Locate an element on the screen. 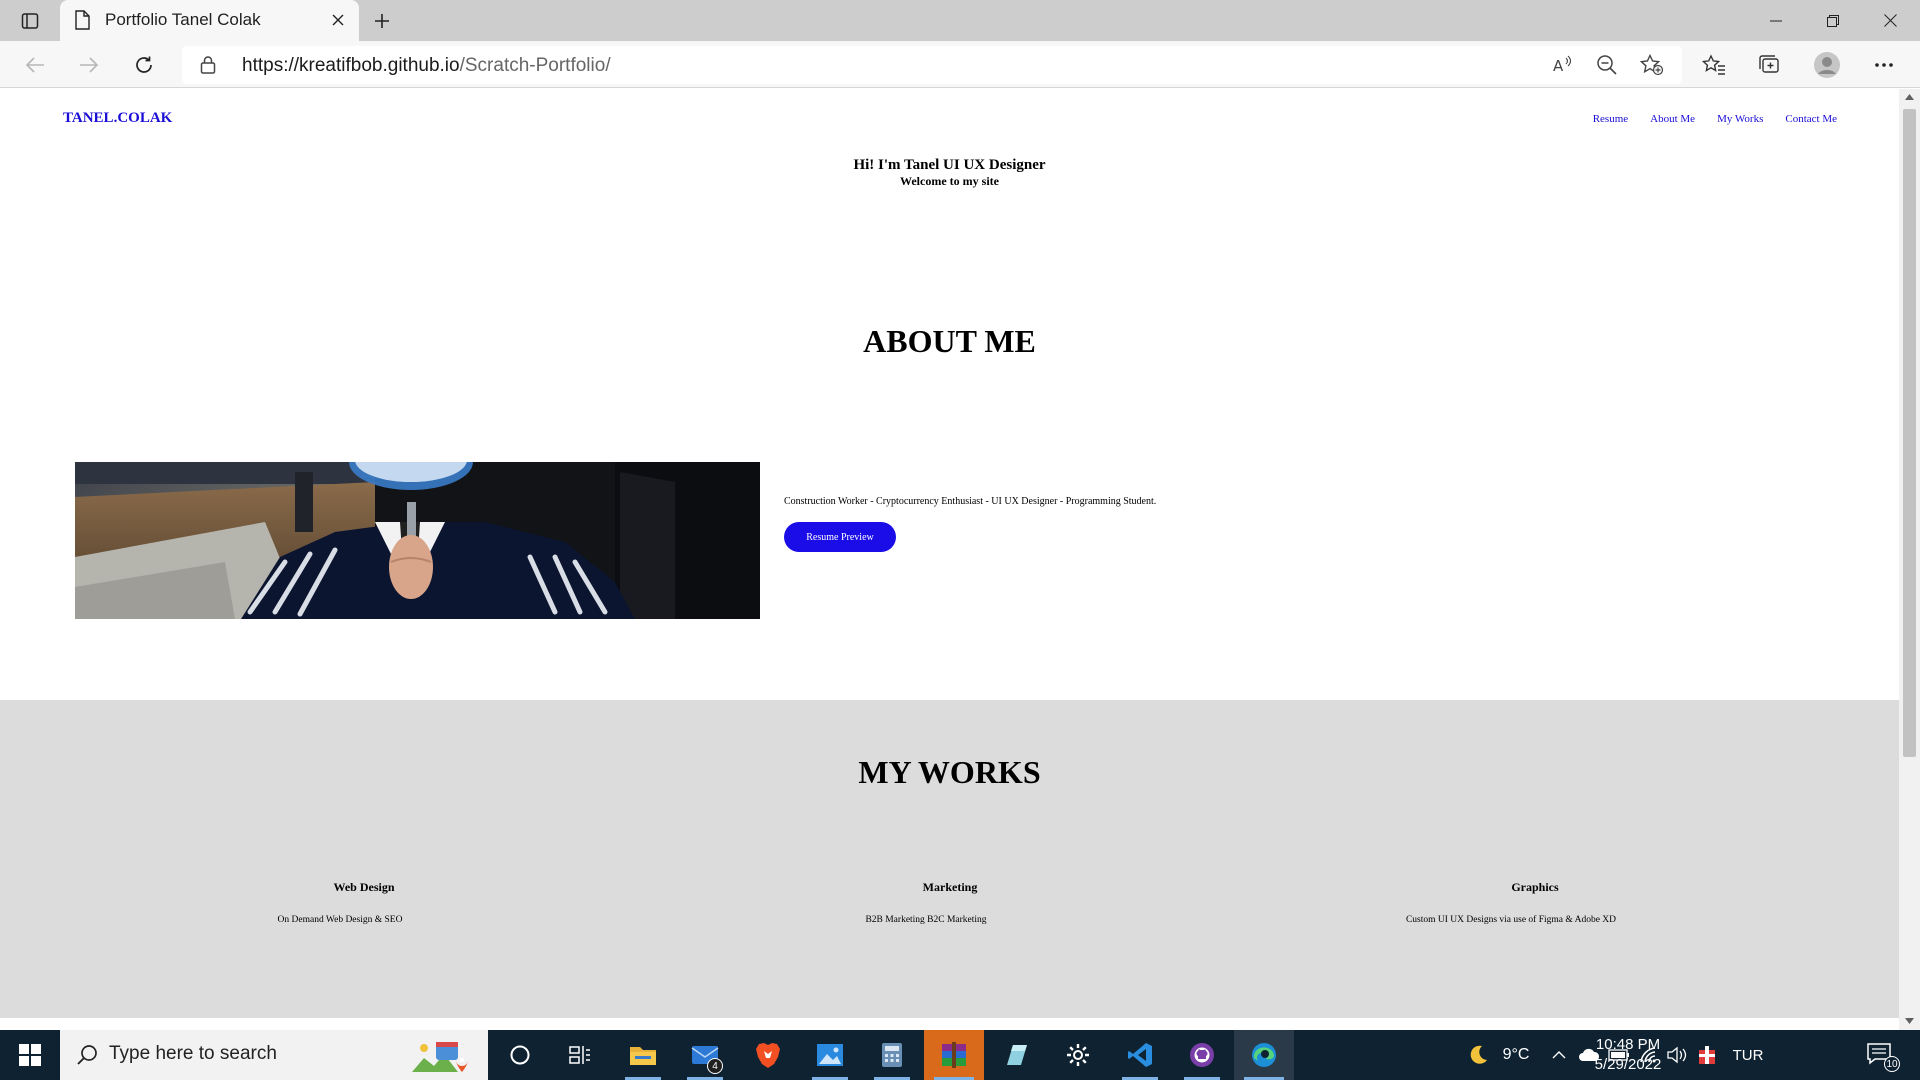 The height and width of the screenshot is (1080, 1920). collections-icon is located at coordinates (1770, 65).